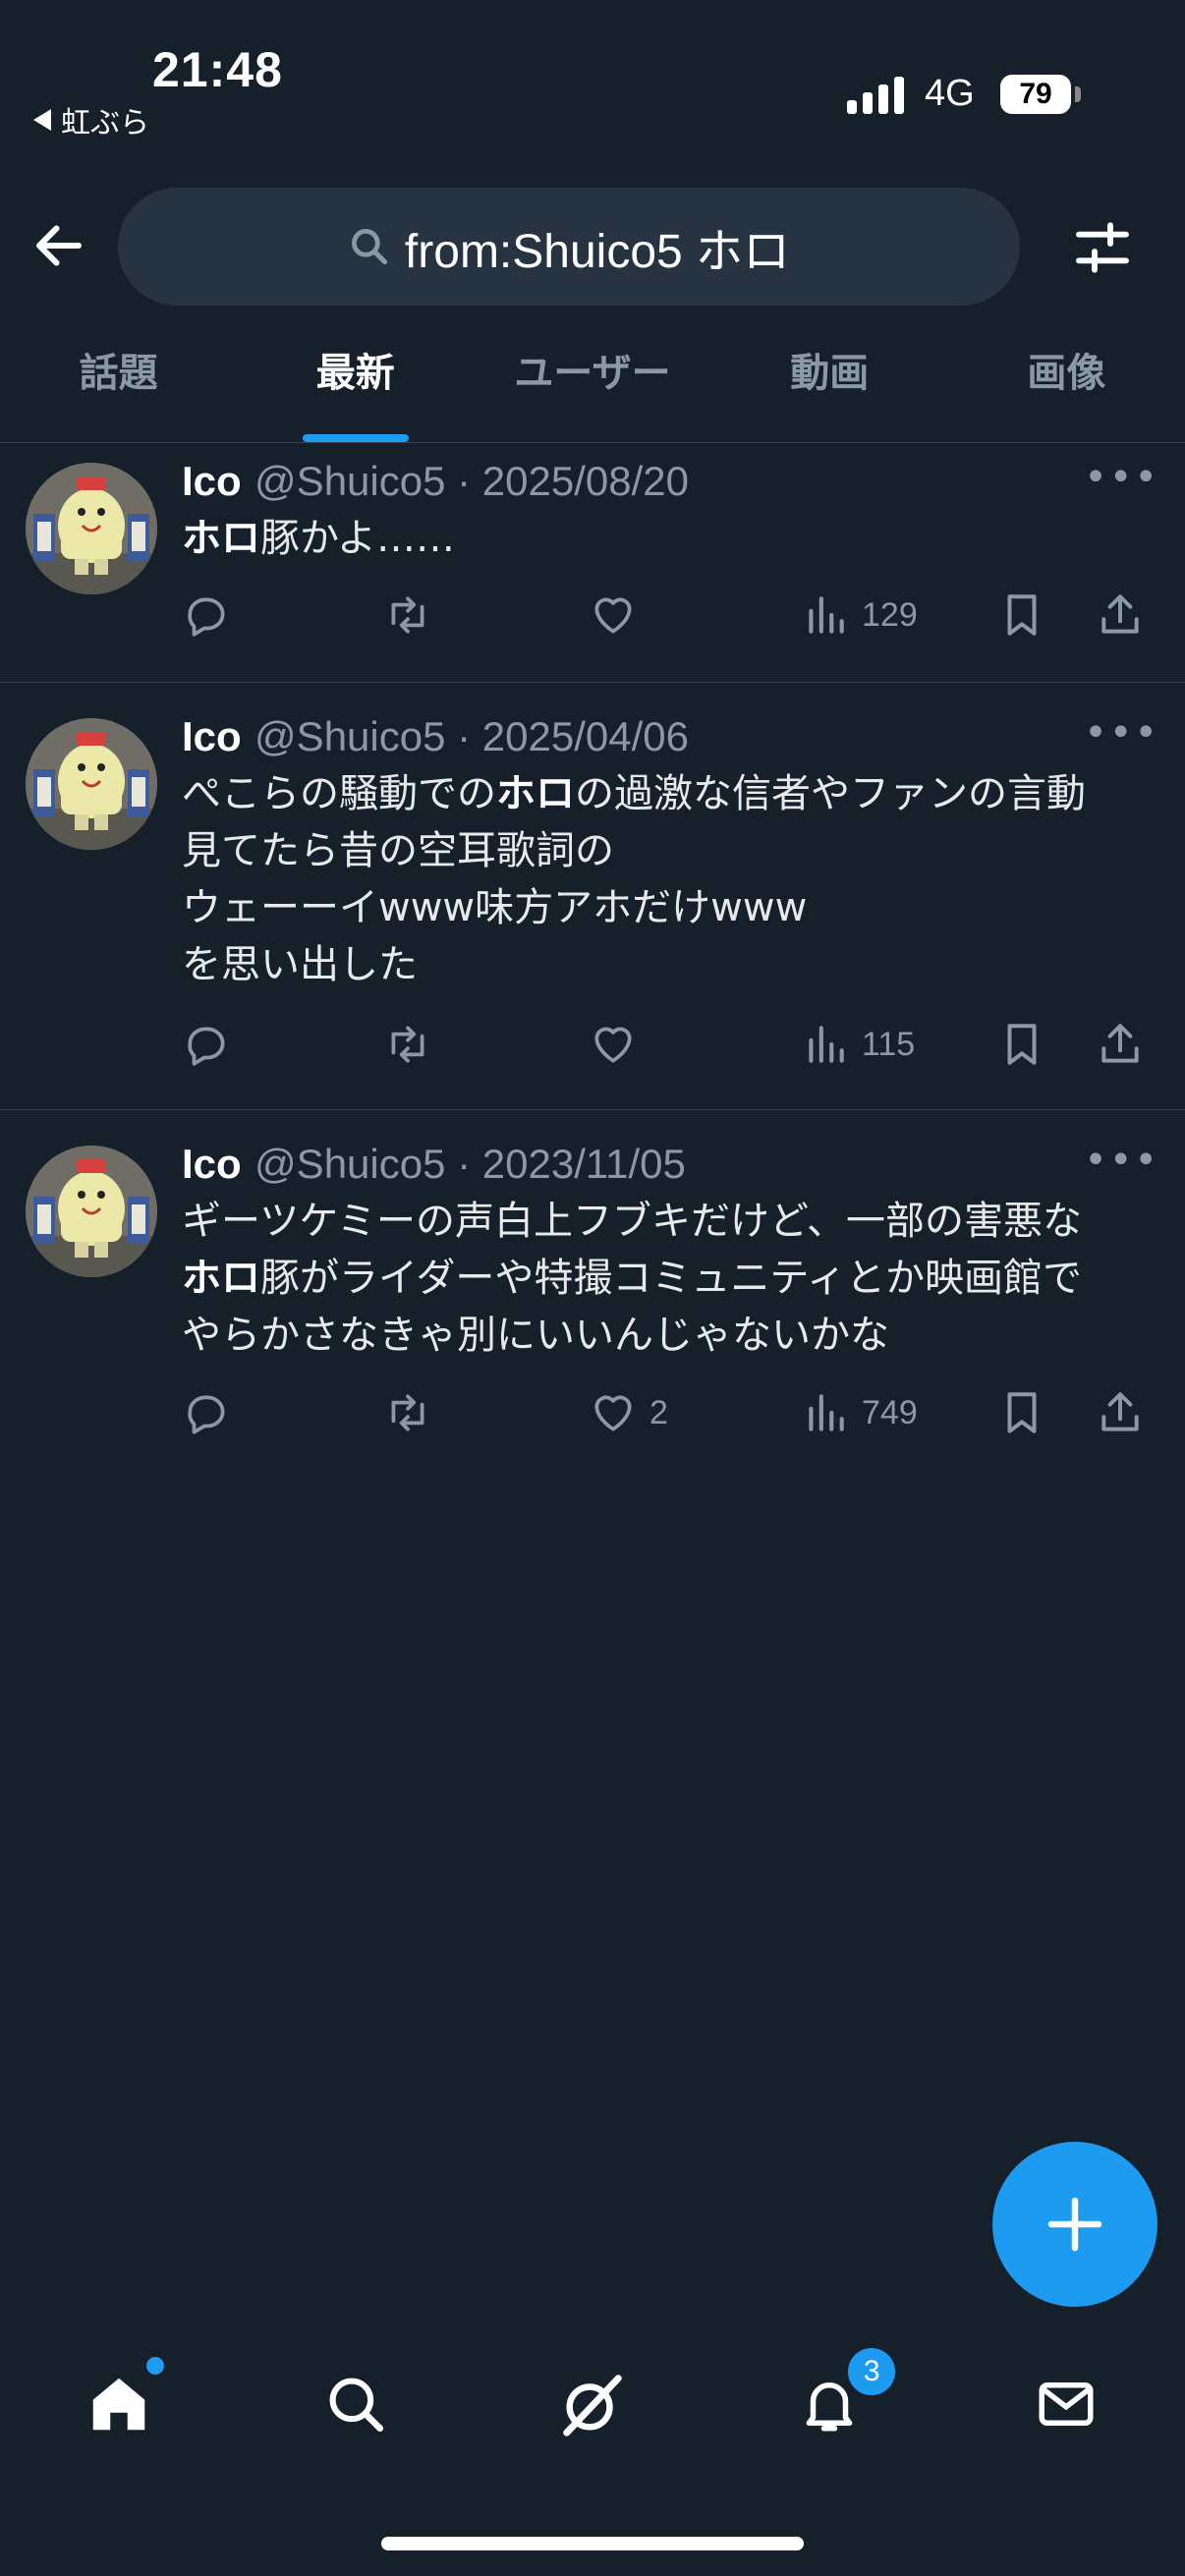 Image resolution: width=1185 pixels, height=2576 pixels. I want to click on search-input: from:Shuico5 ホロ, so click(569, 247).